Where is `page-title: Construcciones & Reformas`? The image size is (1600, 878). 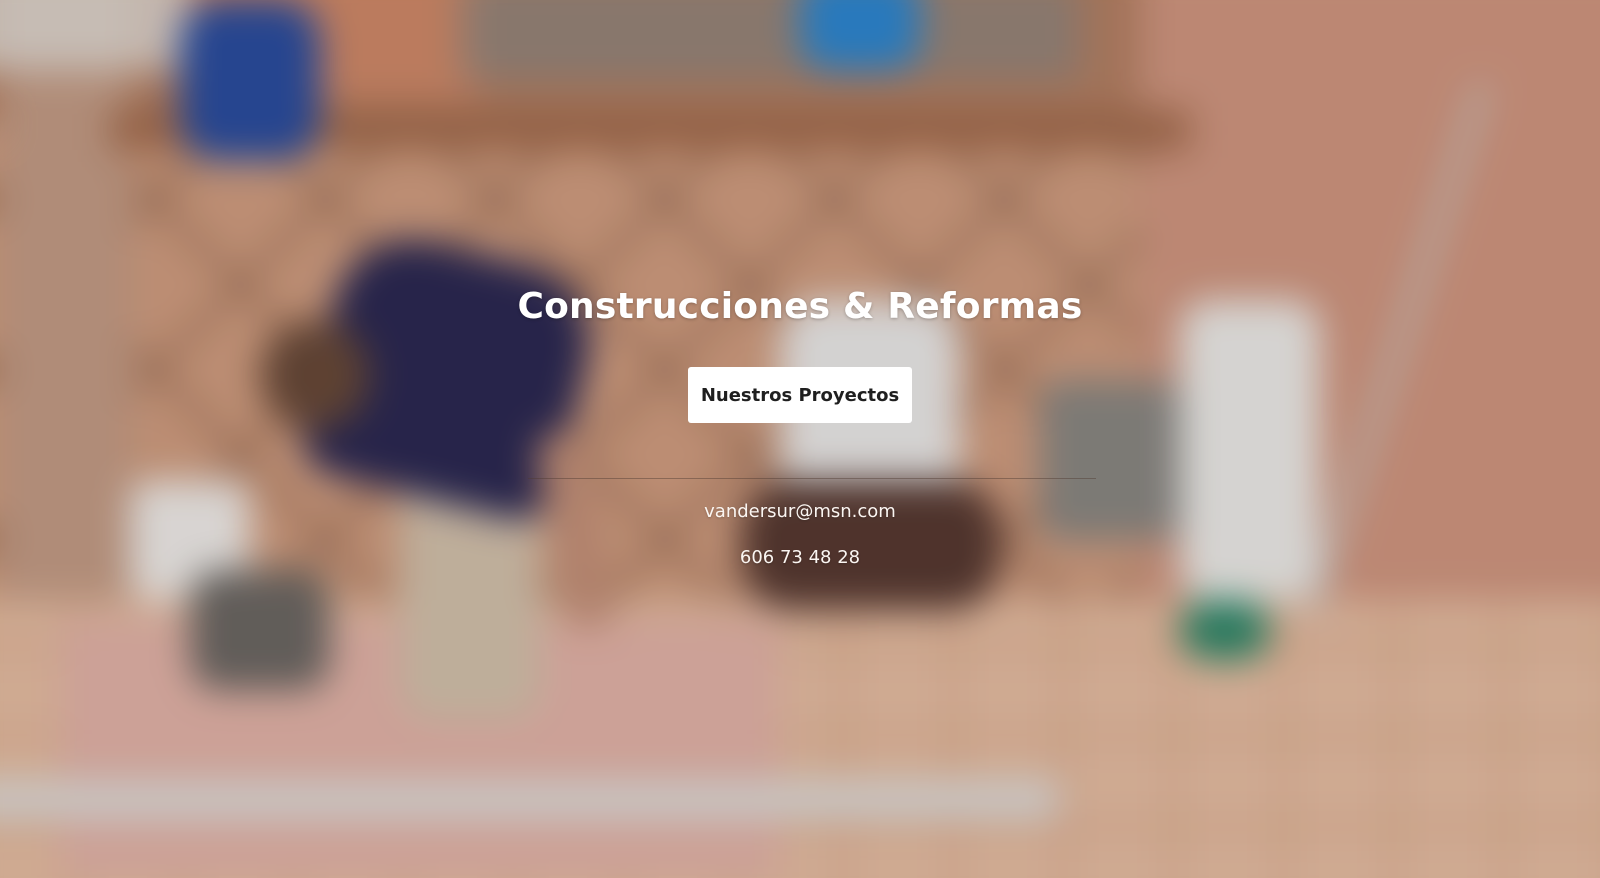 page-title: Construcciones & Reformas is located at coordinates (800, 306).